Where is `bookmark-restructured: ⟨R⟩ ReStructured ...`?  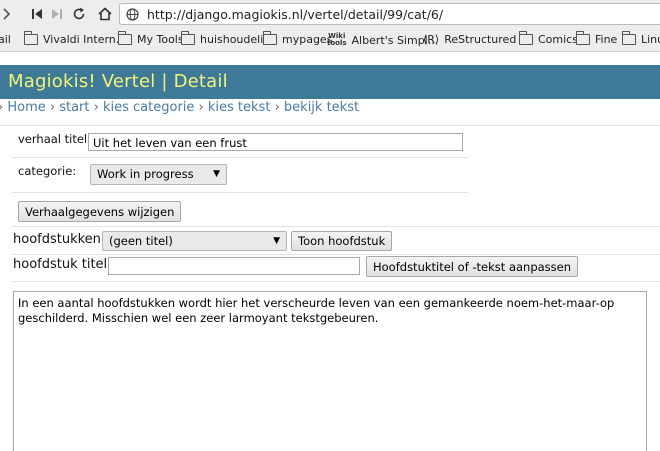
bookmark-restructured: ⟨R⟩ ReStructured ... is located at coordinates (476, 39).